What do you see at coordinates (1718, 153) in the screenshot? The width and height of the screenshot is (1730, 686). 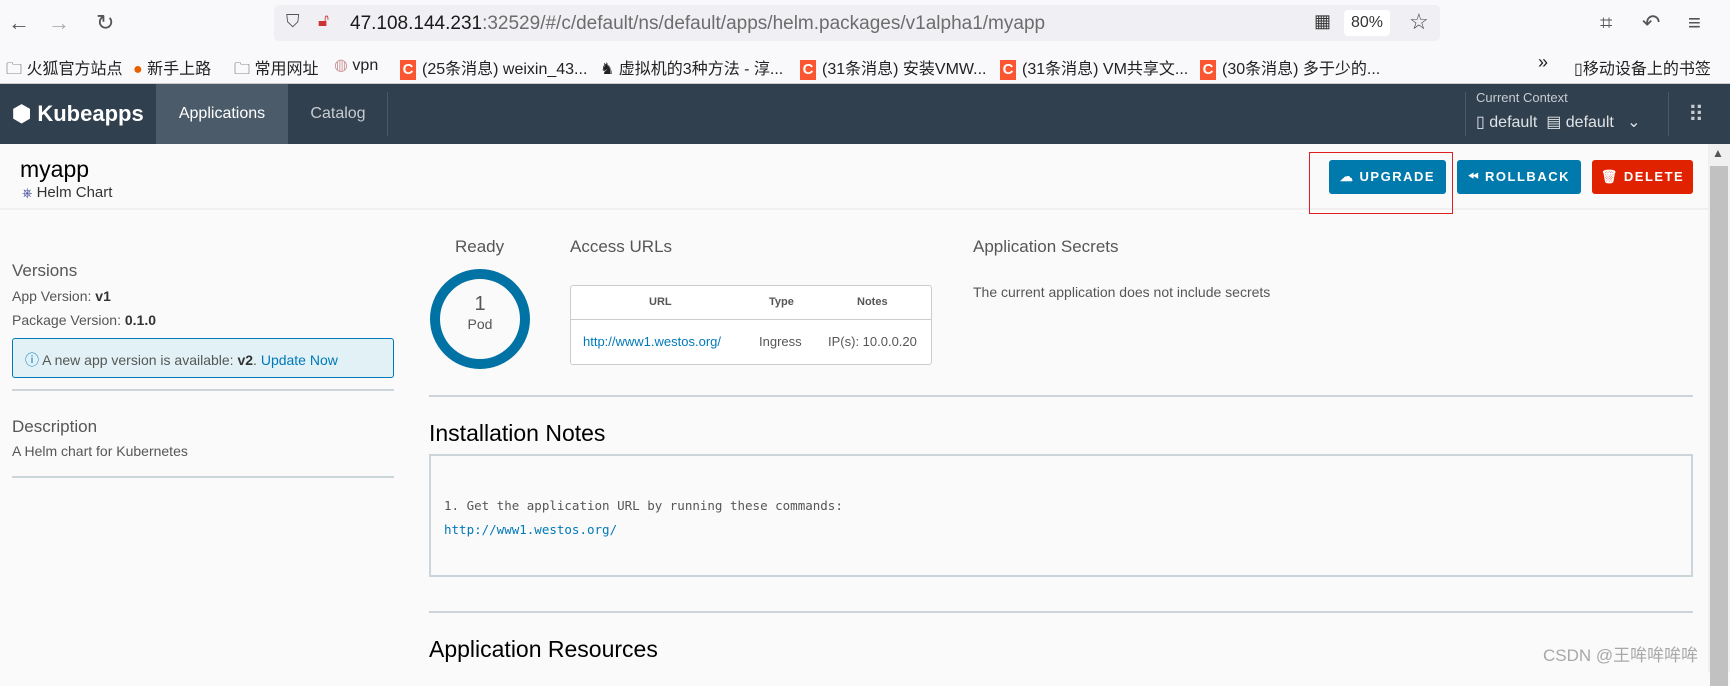 I see `scroll-up-icon: ▲` at bounding box center [1718, 153].